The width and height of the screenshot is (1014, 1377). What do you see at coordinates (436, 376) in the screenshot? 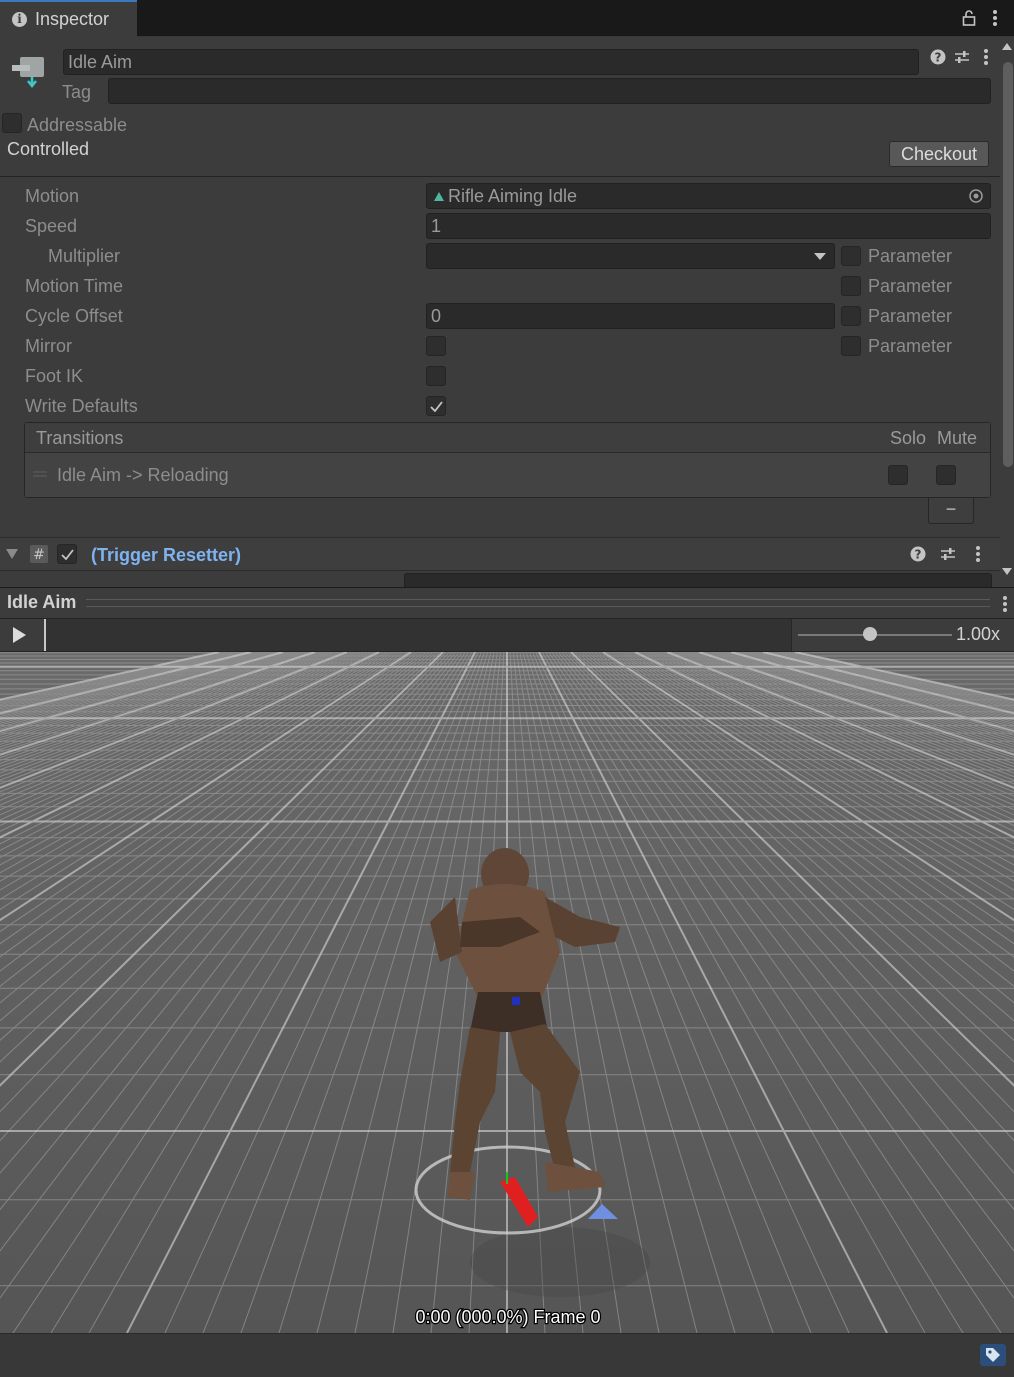
I see `foot-ik-checkbox` at bounding box center [436, 376].